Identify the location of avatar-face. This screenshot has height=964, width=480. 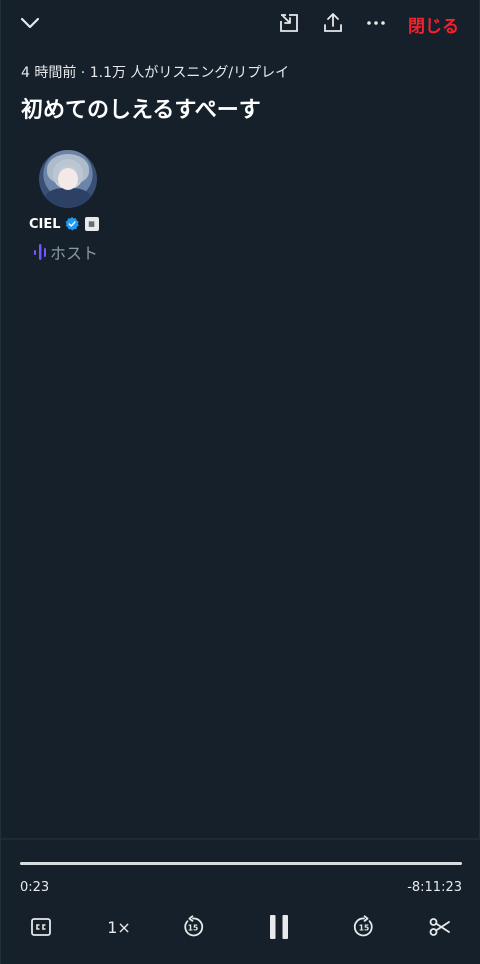
(68, 179).